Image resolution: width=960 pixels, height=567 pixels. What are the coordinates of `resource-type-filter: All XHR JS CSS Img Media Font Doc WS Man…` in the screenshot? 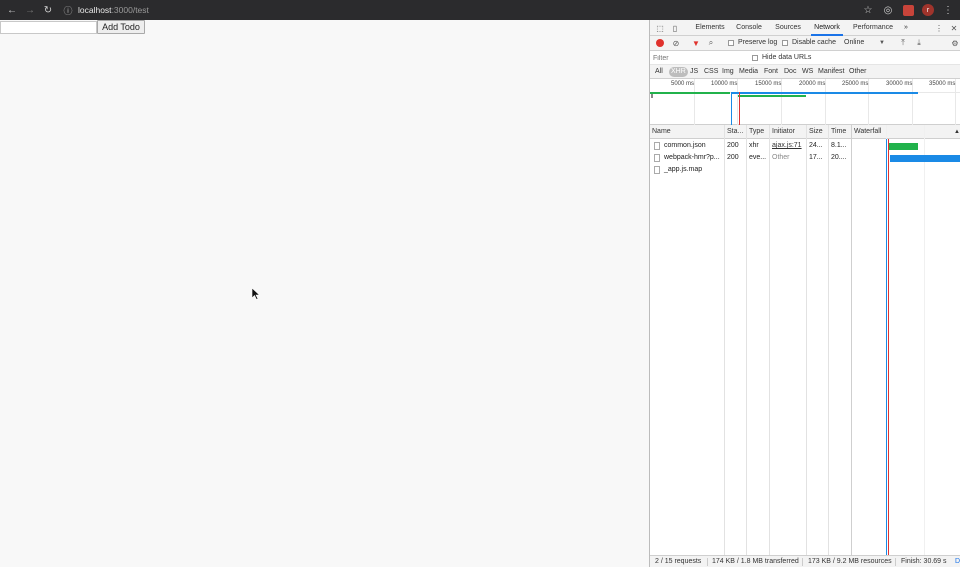 It's located at (805, 72).